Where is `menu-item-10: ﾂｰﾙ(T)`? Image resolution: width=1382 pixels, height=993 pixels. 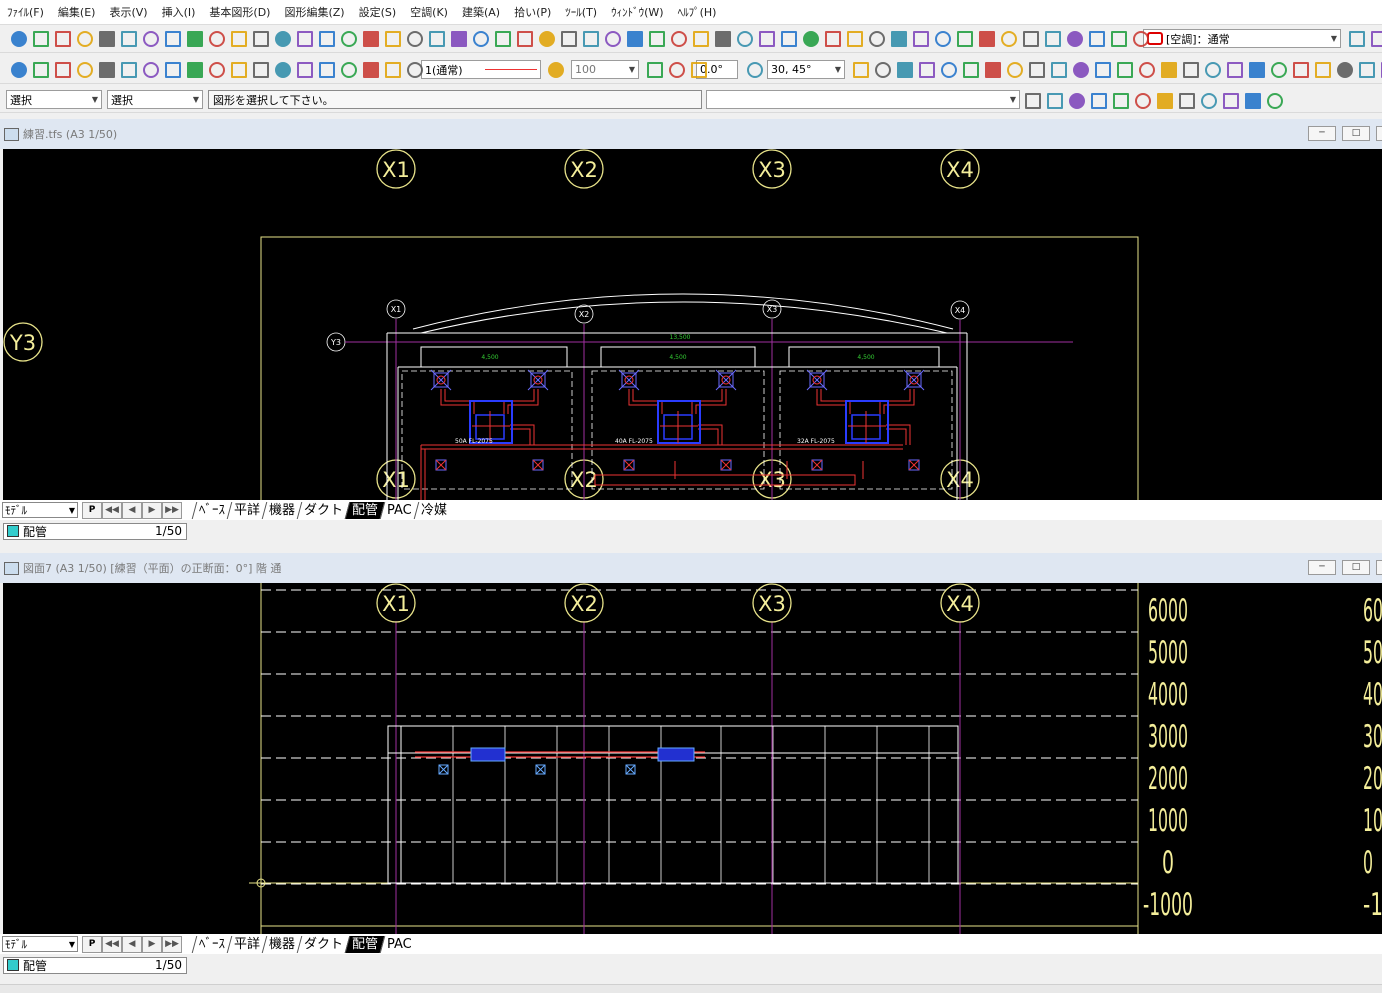 menu-item-10: ﾂｰﾙ(T) is located at coordinates (581, 12).